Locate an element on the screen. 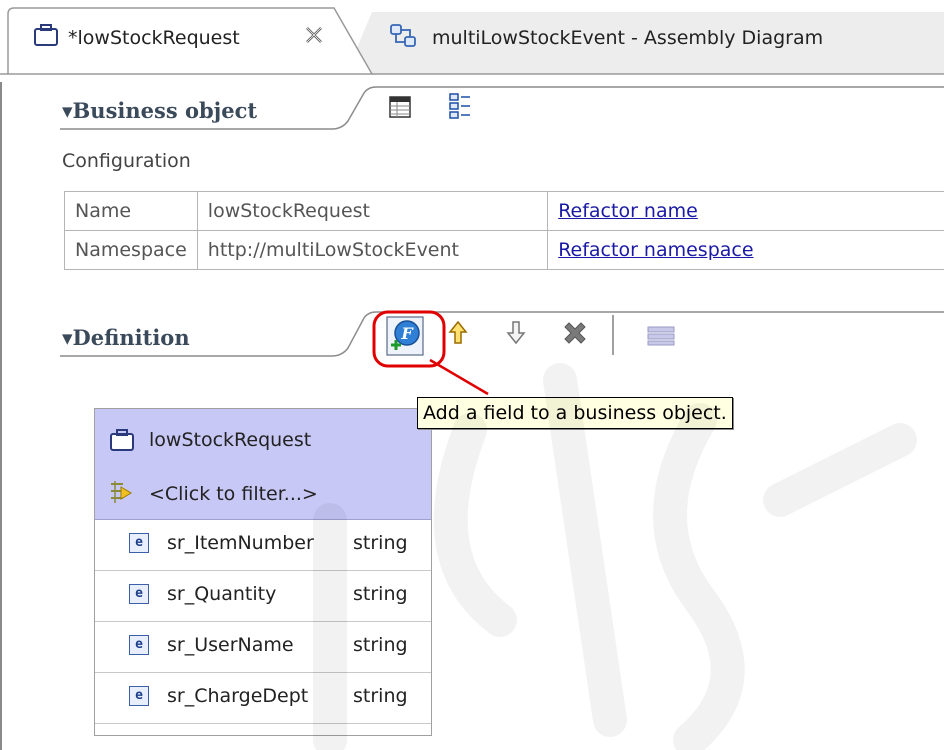  table-view-icon is located at coordinates (400, 107).